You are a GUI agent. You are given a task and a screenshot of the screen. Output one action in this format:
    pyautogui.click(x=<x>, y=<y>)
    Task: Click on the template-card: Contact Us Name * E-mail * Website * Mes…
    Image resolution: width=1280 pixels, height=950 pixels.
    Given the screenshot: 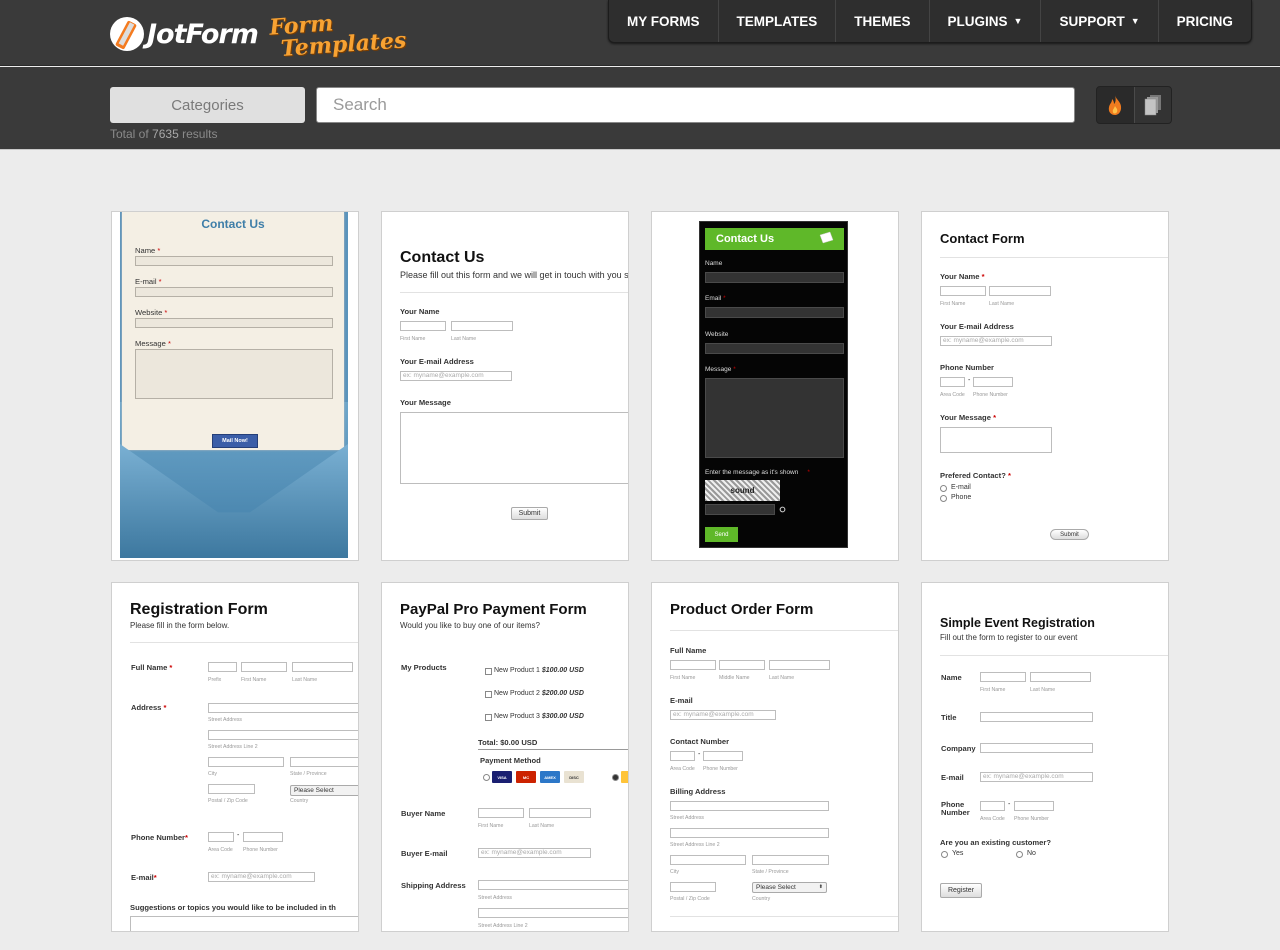 What is the action you would take?
    pyautogui.click(x=235, y=386)
    